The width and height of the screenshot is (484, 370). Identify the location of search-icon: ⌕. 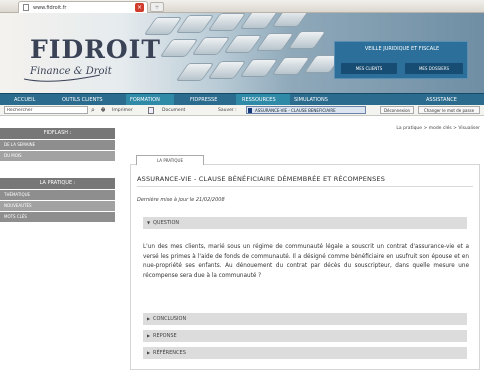
(93, 110).